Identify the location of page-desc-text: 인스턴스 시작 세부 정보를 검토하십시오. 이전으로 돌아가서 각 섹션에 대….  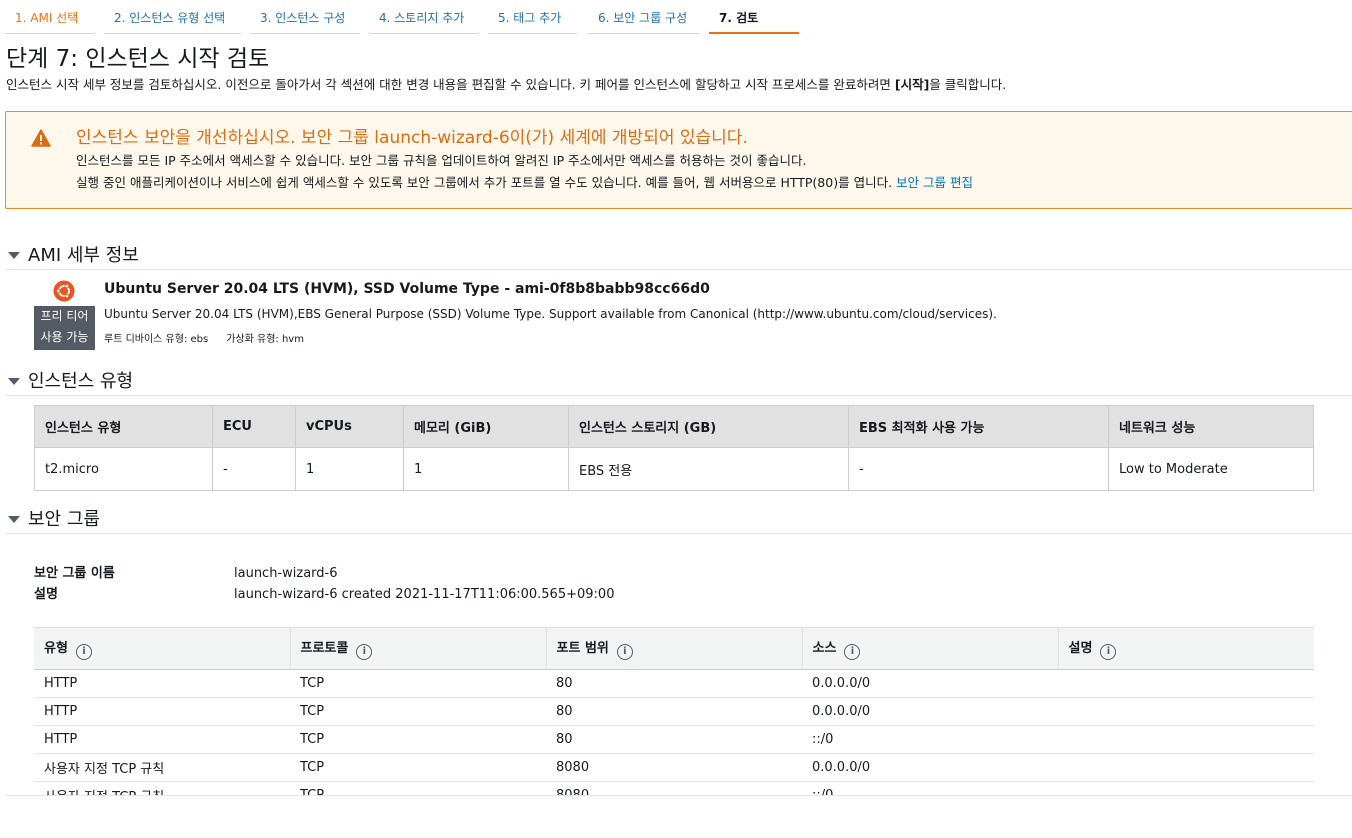
(450, 84).